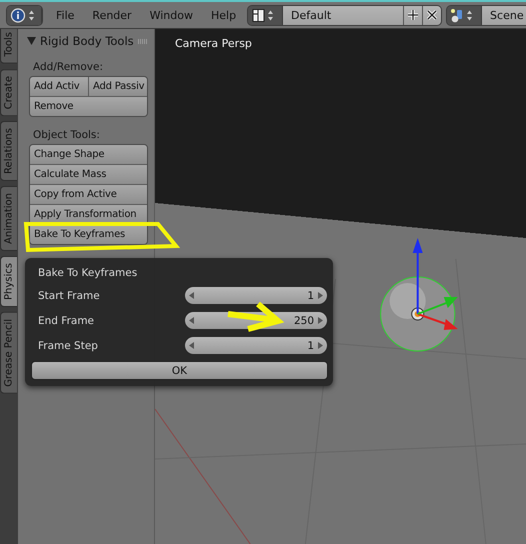 This screenshot has width=526, height=544. I want to click on section-label: Add/Remove:, so click(68, 67).